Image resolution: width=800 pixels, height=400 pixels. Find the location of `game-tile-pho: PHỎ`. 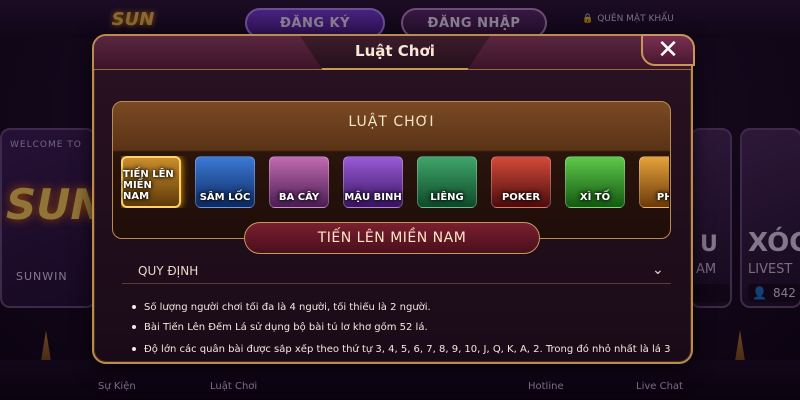

game-tile-pho: PHỎ is located at coordinates (654, 182).